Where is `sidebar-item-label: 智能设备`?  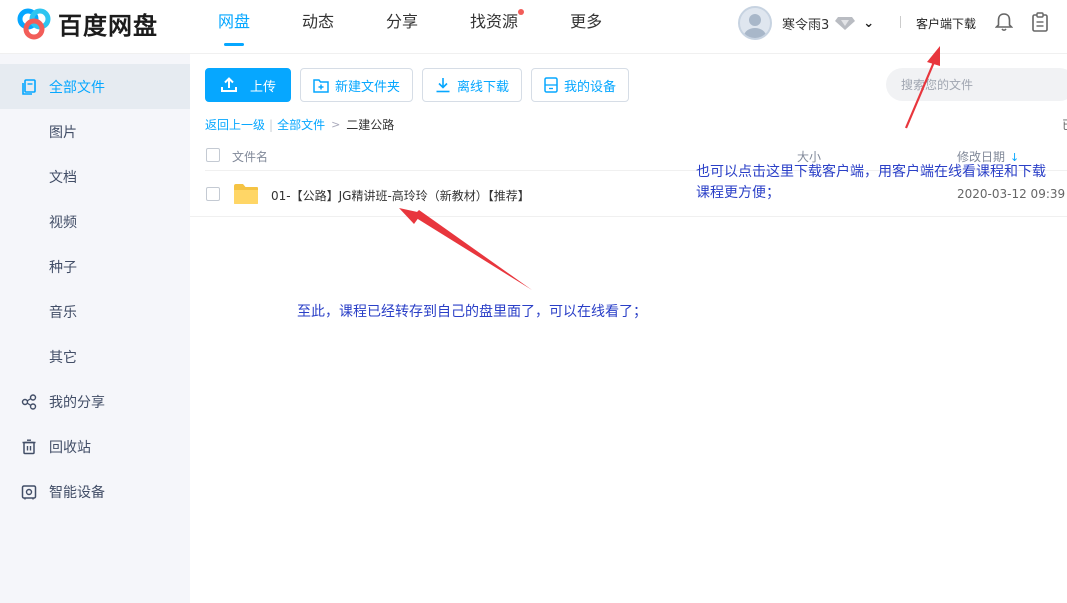 sidebar-item-label: 智能设备 is located at coordinates (77, 492).